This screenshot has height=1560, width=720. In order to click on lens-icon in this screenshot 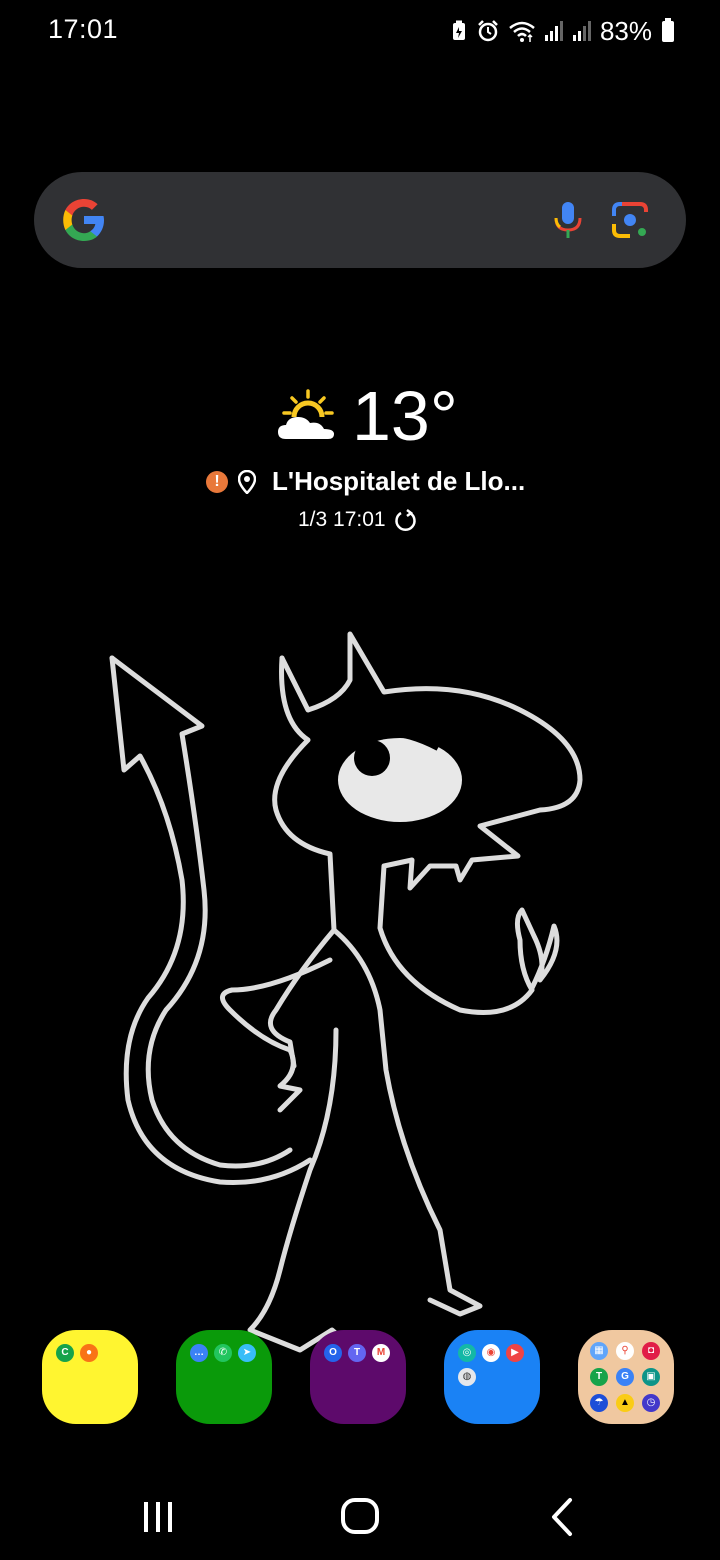, I will do `click(630, 220)`.